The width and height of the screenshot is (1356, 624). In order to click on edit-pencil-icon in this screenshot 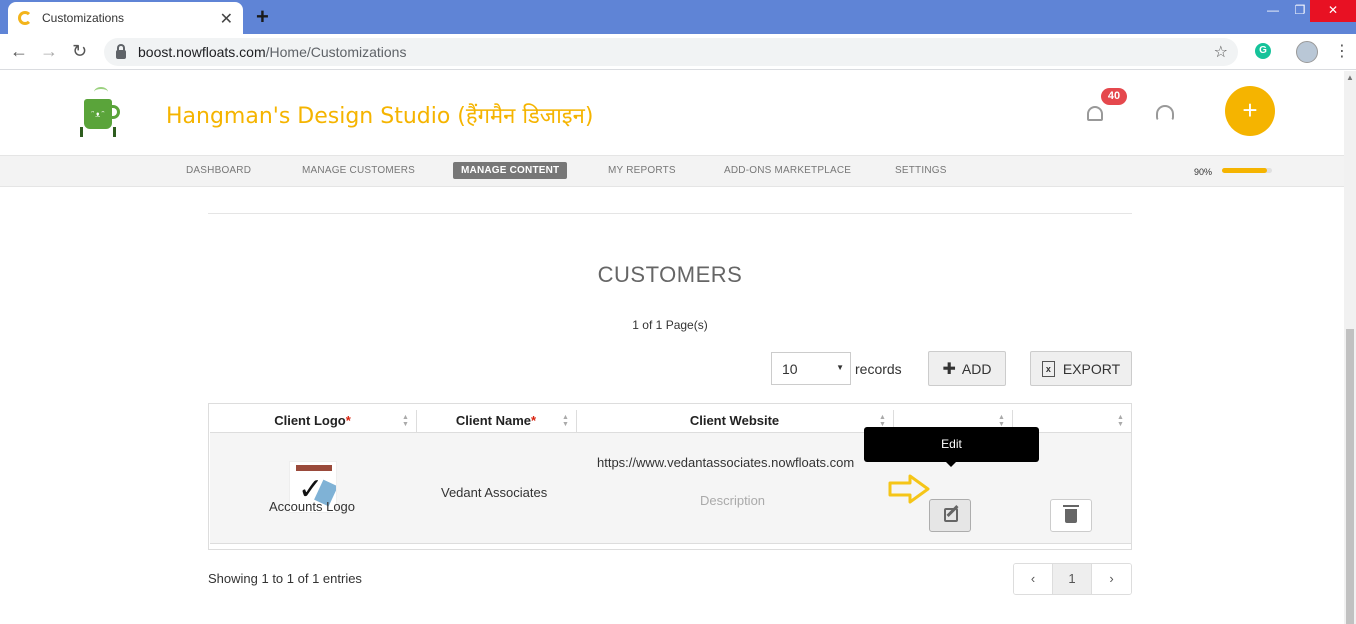, I will do `click(951, 515)`.